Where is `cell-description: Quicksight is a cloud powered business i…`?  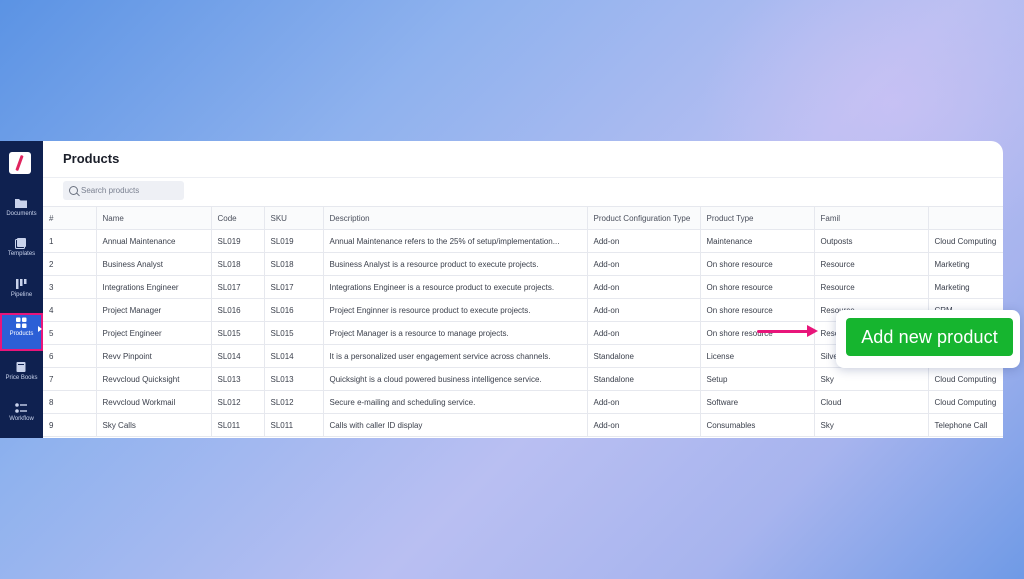 cell-description: Quicksight is a cloud powered business i… is located at coordinates (455, 379).